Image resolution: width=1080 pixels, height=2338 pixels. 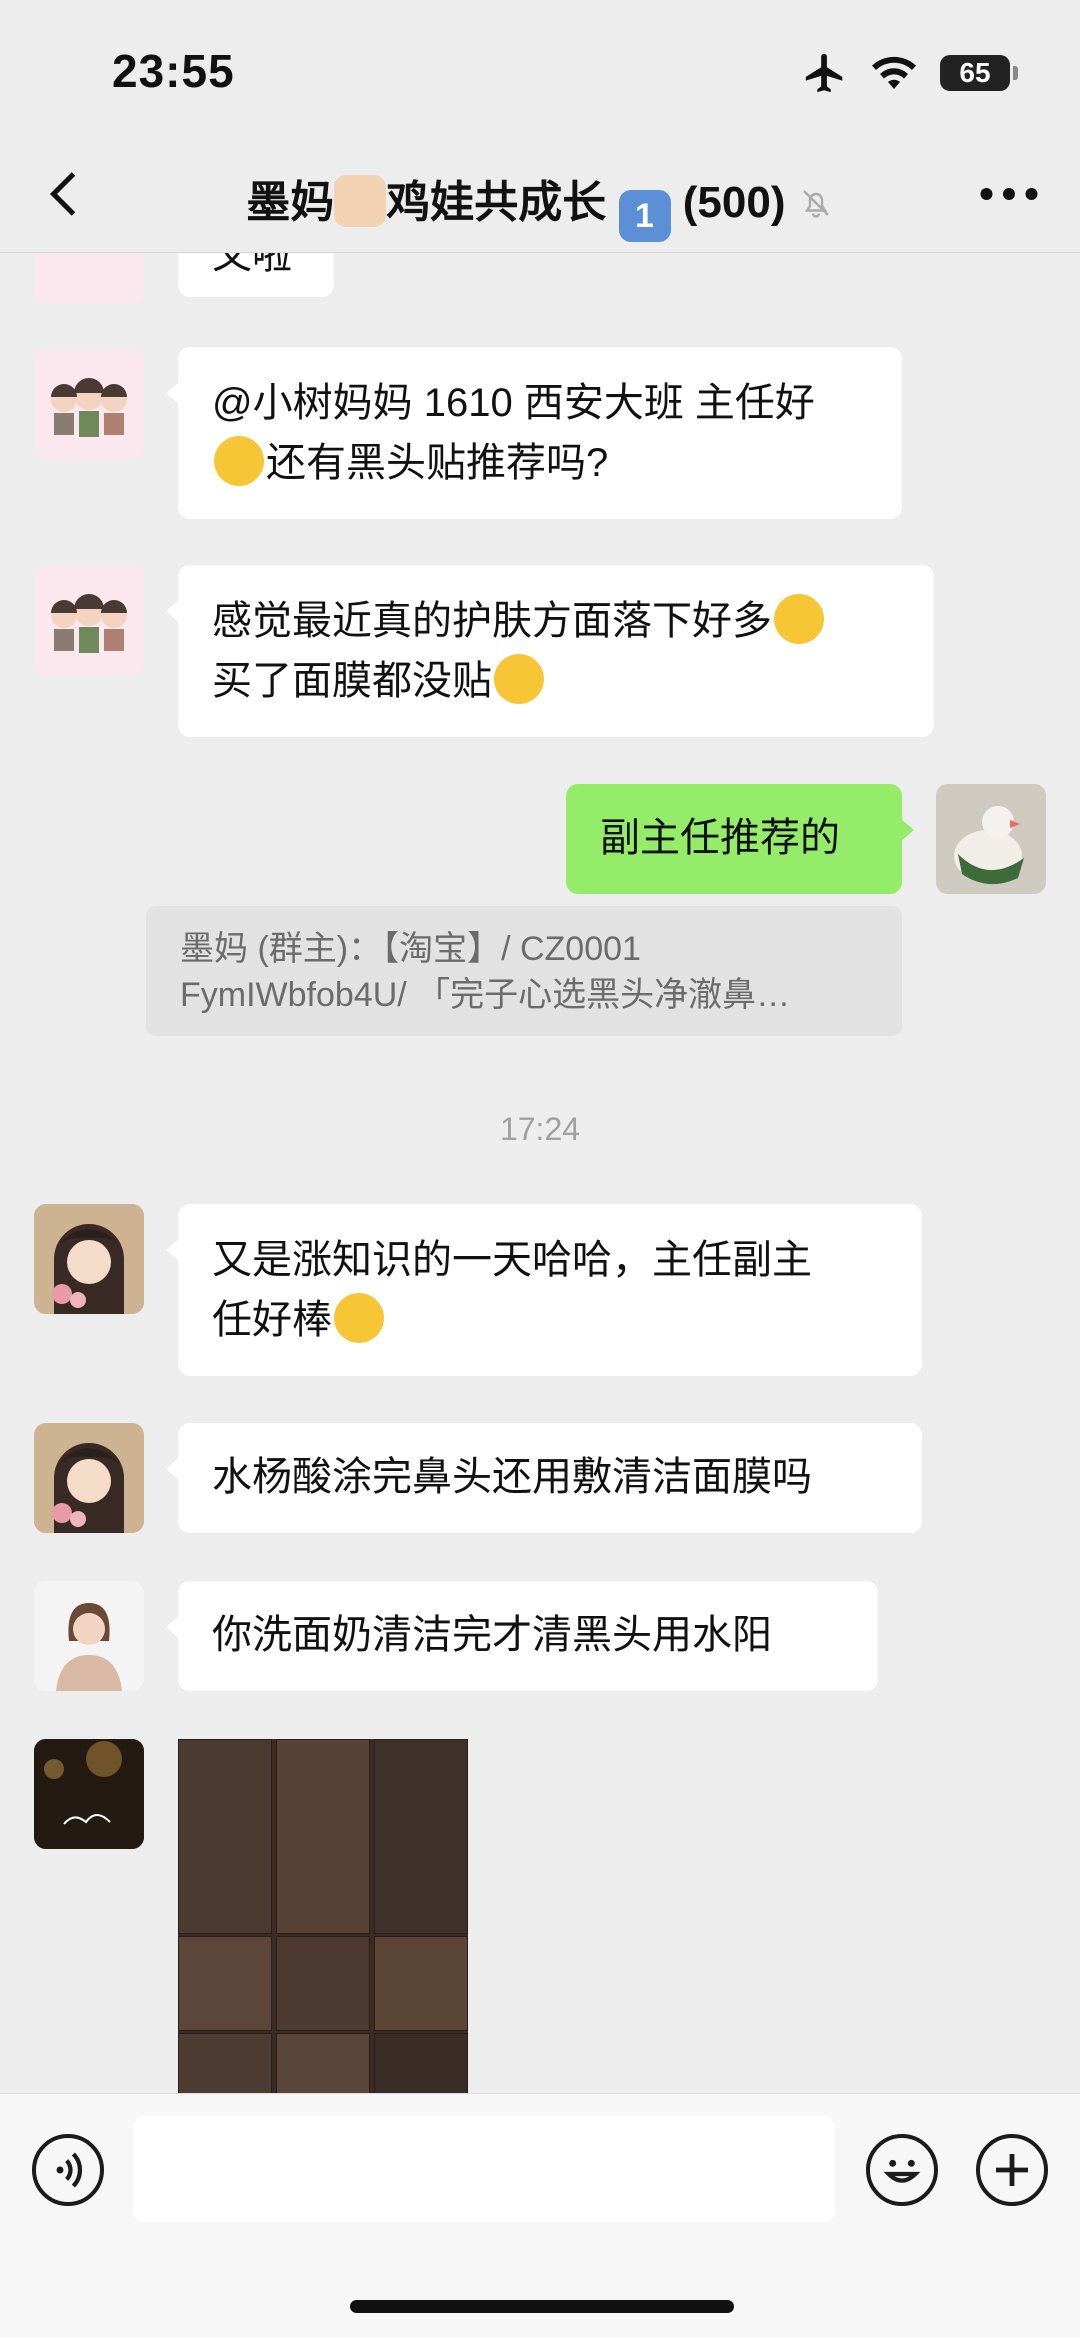 I want to click on message-bubble: 水杨酸涂完鼻头还用敷清洁面膜吗, so click(x=544, y=1478).